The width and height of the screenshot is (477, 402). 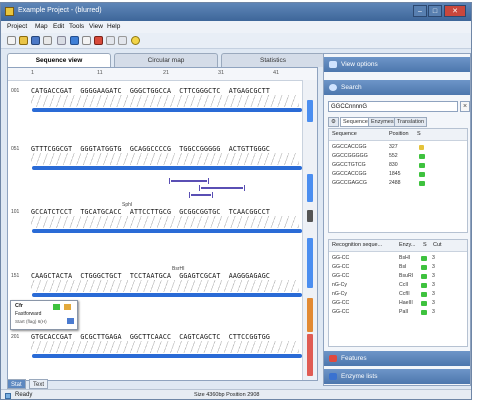 What do you see at coordinates (393, 106) in the screenshot?
I see `search-input: GGCCnnnnG` at bounding box center [393, 106].